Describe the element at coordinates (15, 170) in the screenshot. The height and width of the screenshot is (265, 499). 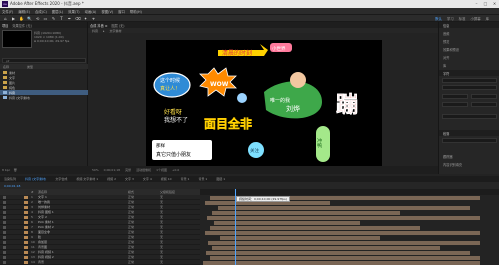
I see `trash-icon: 🗑` at that location.